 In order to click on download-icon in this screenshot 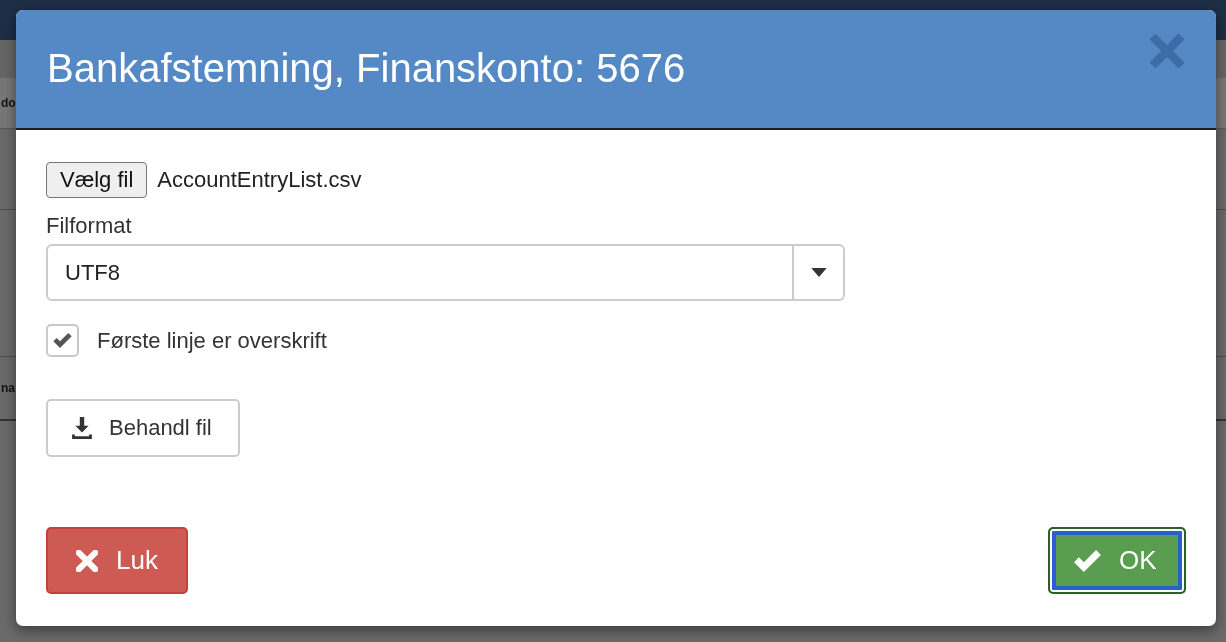, I will do `click(82, 428)`.